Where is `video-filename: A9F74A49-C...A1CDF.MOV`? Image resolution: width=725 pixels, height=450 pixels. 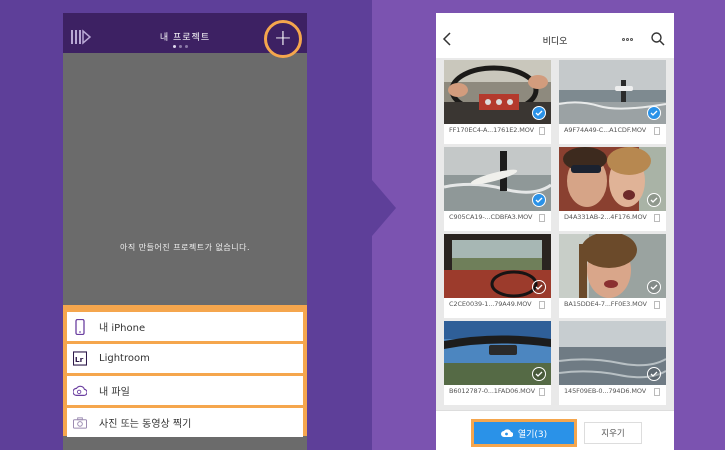
video-filename: A9F74A49-C...A1CDF.MOV is located at coordinates (605, 130).